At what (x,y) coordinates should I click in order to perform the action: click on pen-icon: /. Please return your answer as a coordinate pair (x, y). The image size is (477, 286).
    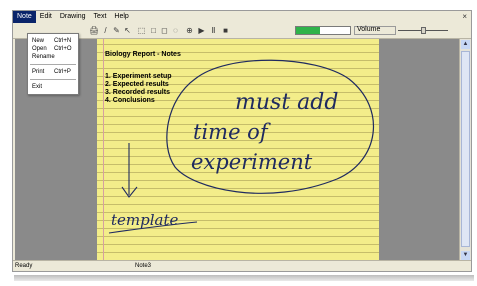
    Looking at the image, I should click on (105, 30).